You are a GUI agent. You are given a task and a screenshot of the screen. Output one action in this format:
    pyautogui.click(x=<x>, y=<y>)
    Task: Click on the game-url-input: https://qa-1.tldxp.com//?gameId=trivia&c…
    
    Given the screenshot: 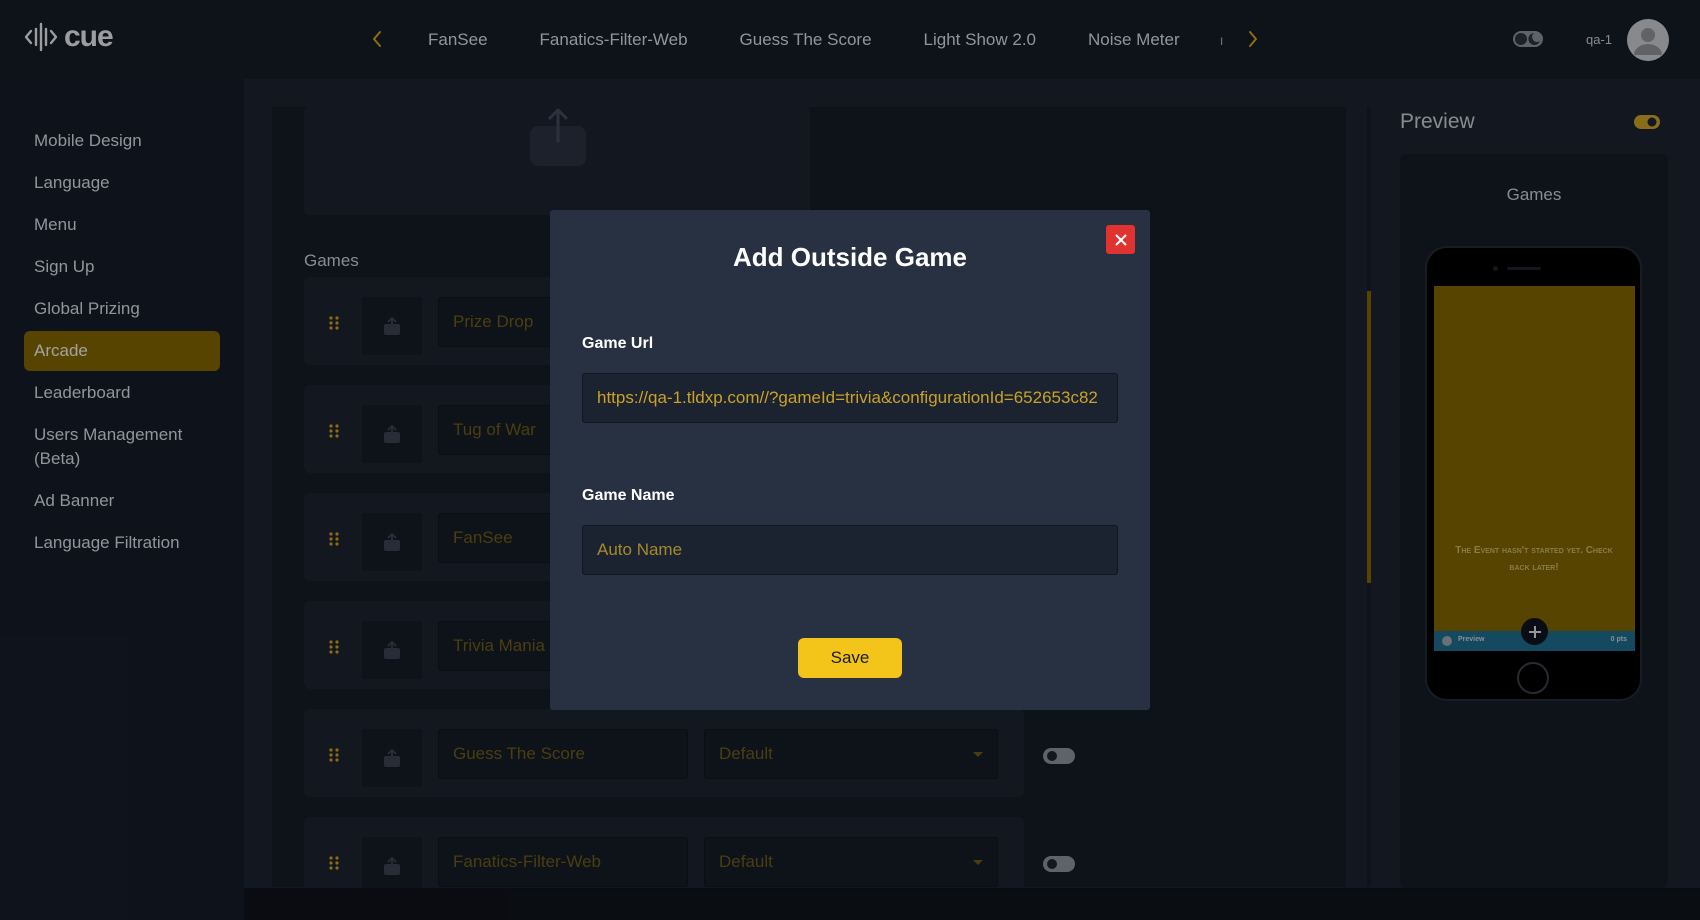 What is the action you would take?
    pyautogui.click(x=850, y=398)
    